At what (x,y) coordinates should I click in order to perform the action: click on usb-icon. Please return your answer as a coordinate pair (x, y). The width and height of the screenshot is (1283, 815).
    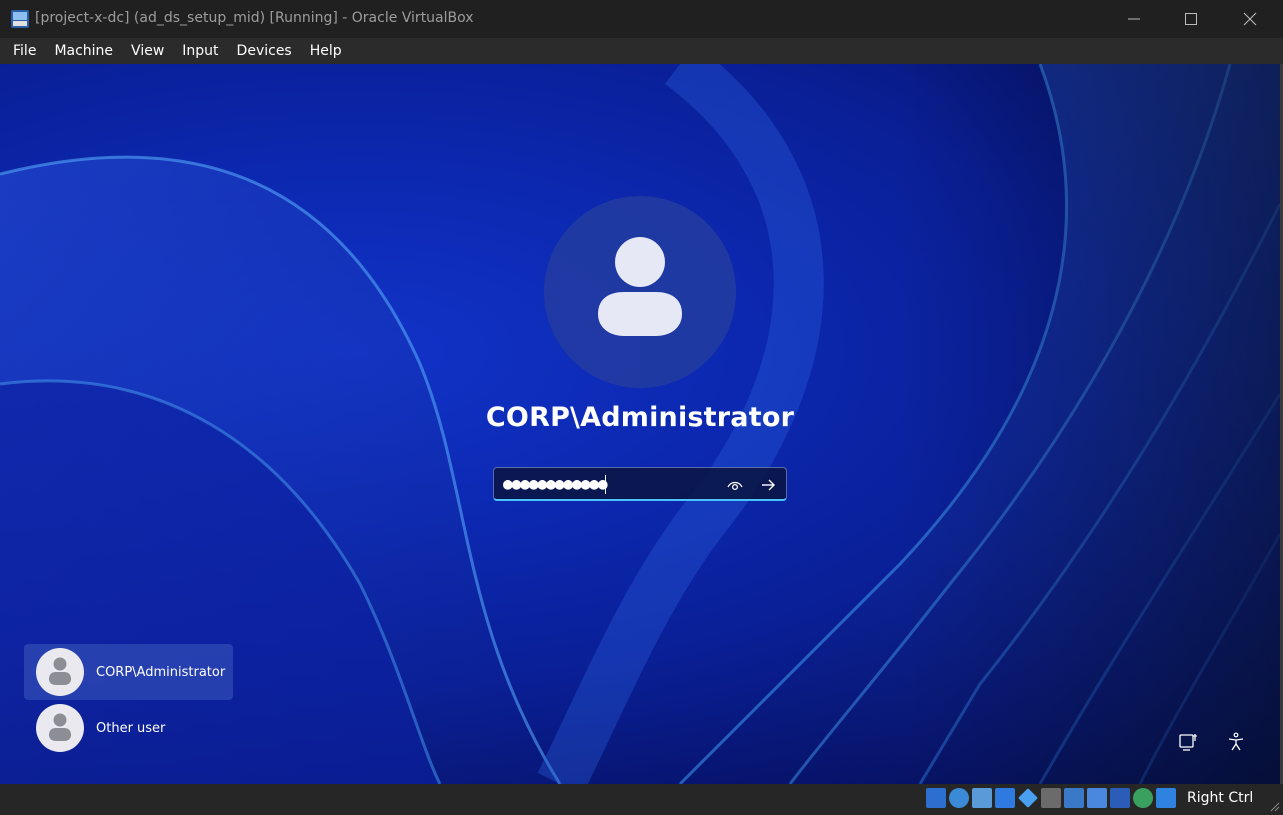
    Looking at the image, I should click on (1028, 798).